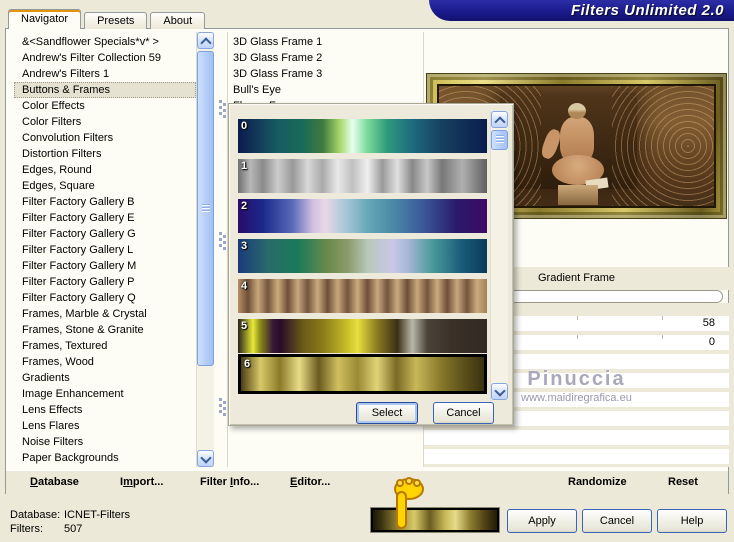 The height and width of the screenshot is (542, 734). Describe the element at coordinates (708, 323) in the screenshot. I see `parameter-value: 58` at that location.